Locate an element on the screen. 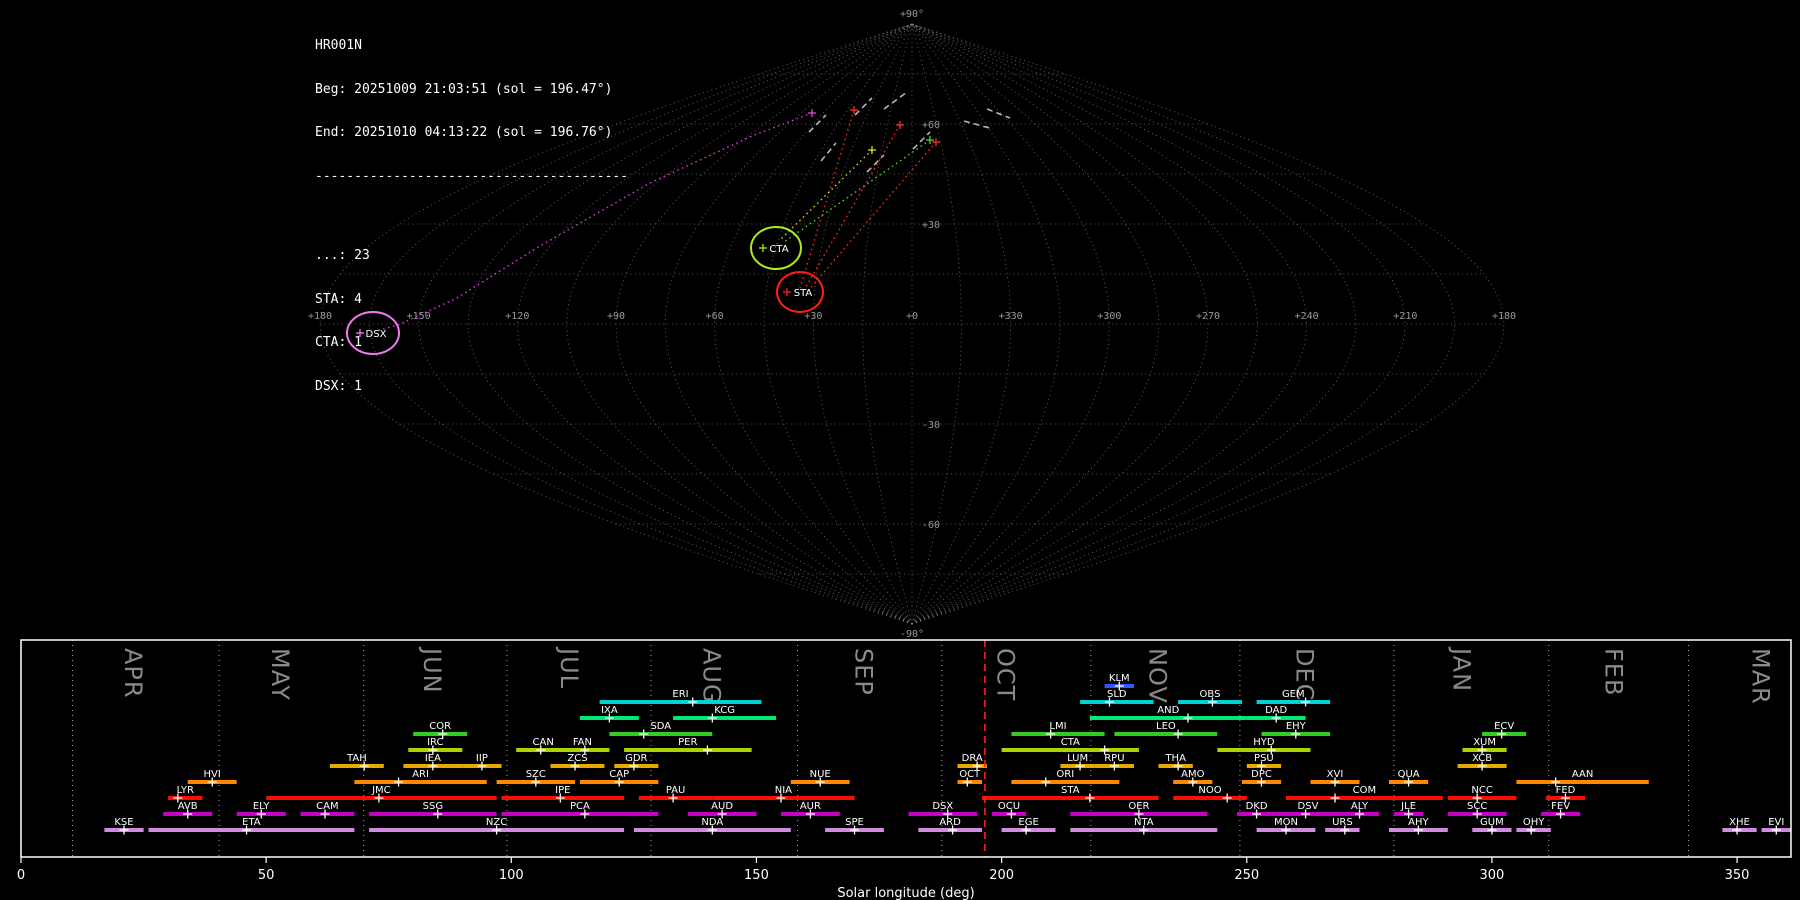  svg-text: ARD is located at coordinates (950, 822).